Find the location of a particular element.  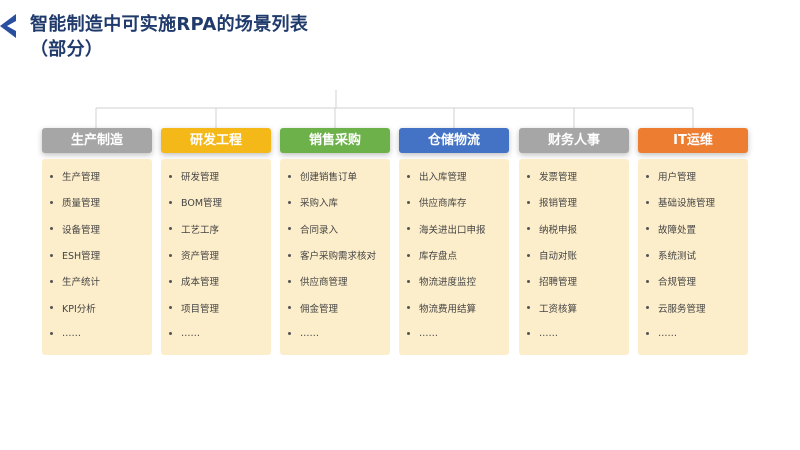

list-item: 库存盘点 is located at coordinates (454, 255).